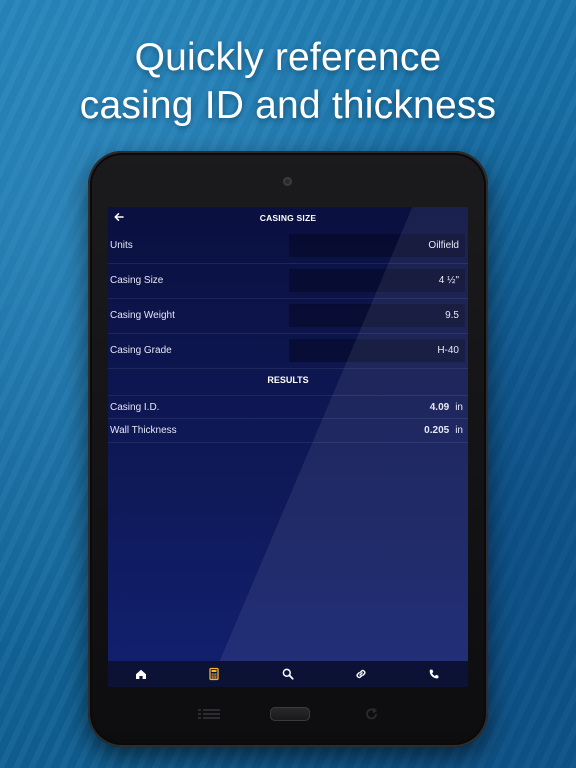  What do you see at coordinates (288, 407) in the screenshot?
I see `casing-id-result-row: Casing I.D. 4.09 in` at bounding box center [288, 407].